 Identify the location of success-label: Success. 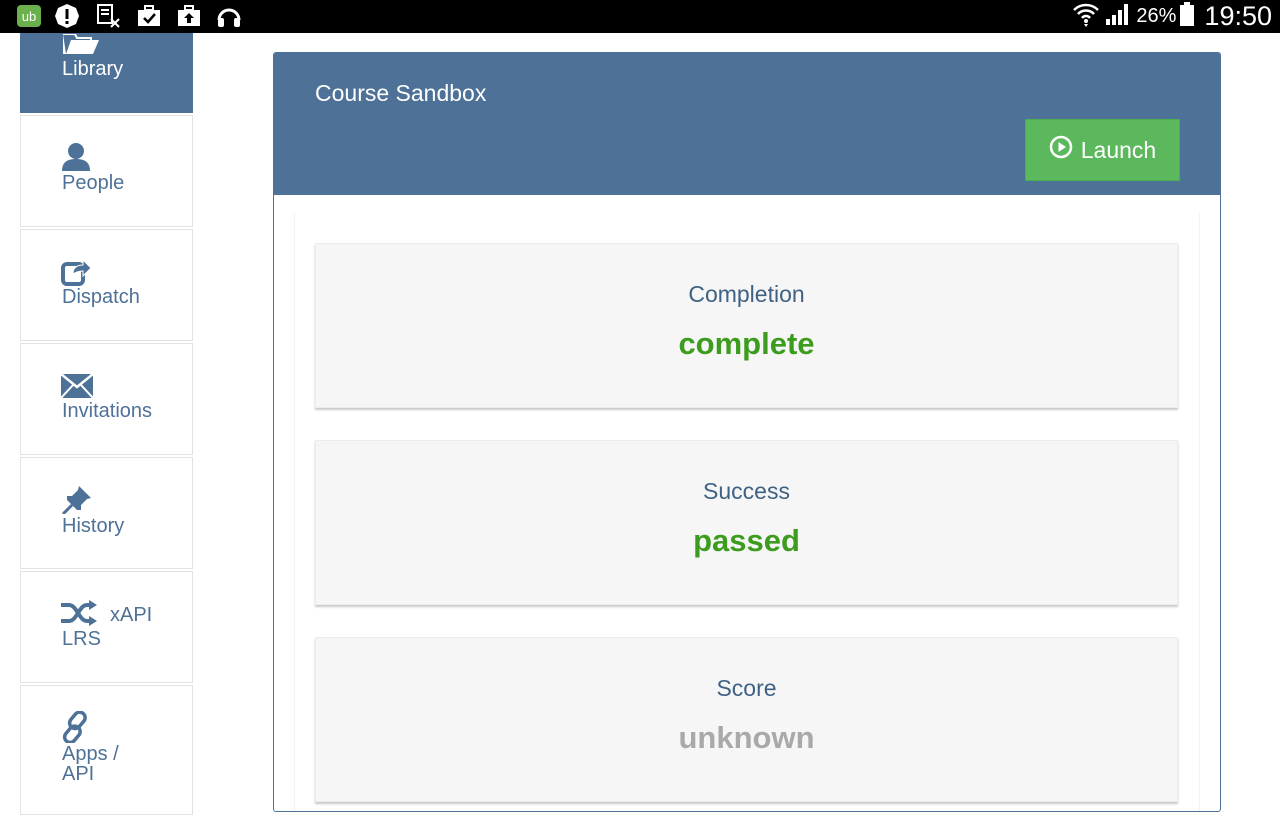
(746, 491).